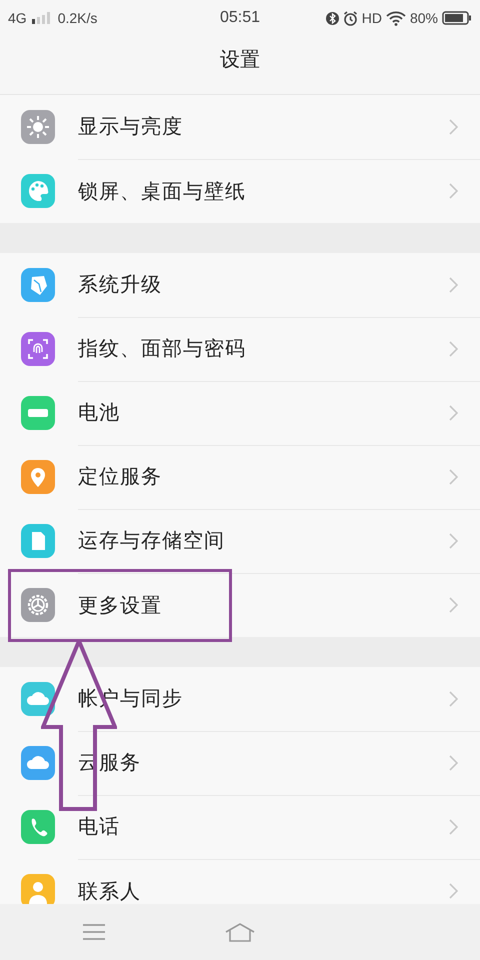  What do you see at coordinates (109, 891) in the screenshot?
I see `item-label: 联系人` at bounding box center [109, 891].